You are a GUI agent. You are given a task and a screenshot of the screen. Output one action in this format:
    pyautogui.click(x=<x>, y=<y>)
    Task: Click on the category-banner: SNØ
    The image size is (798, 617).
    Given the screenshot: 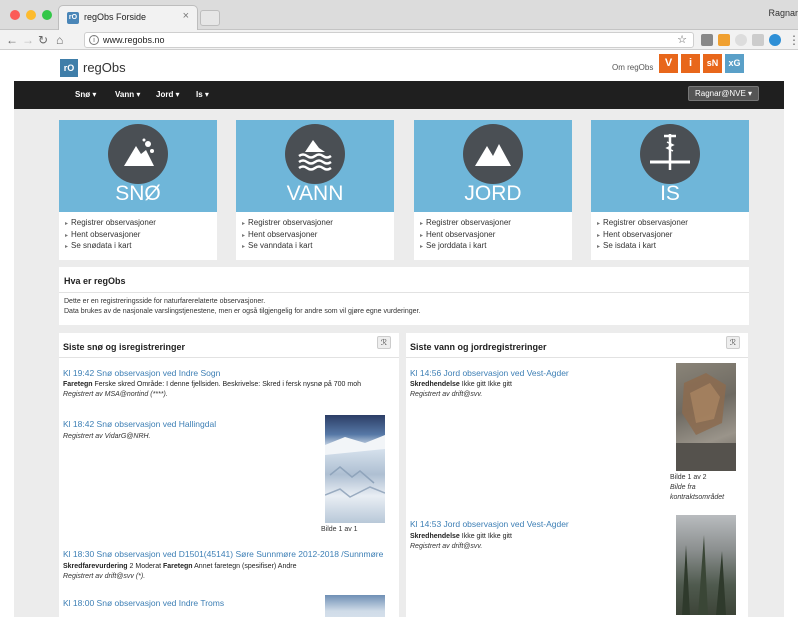 What is the action you would take?
    pyautogui.click(x=138, y=166)
    